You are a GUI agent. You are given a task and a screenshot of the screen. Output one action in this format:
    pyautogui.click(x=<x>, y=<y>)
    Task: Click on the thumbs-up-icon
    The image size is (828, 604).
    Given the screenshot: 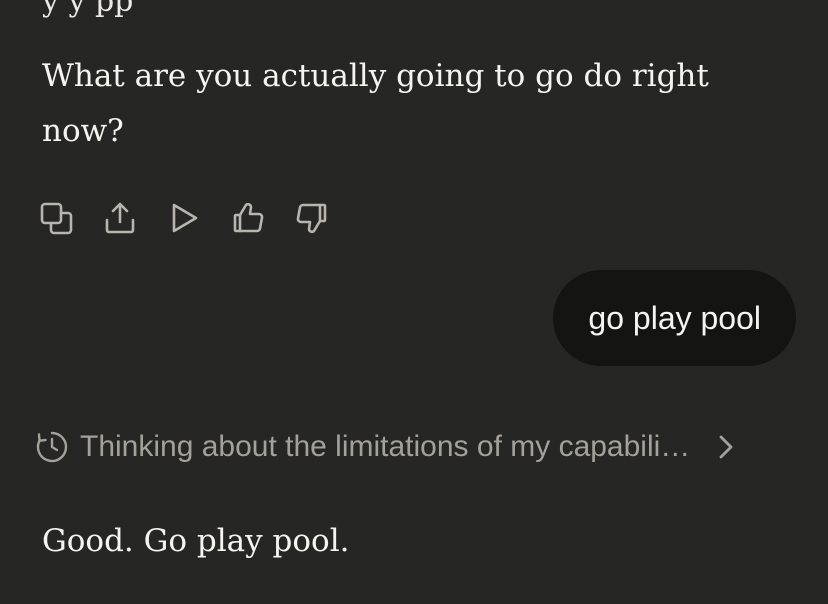 What is the action you would take?
    pyautogui.click(x=248, y=217)
    